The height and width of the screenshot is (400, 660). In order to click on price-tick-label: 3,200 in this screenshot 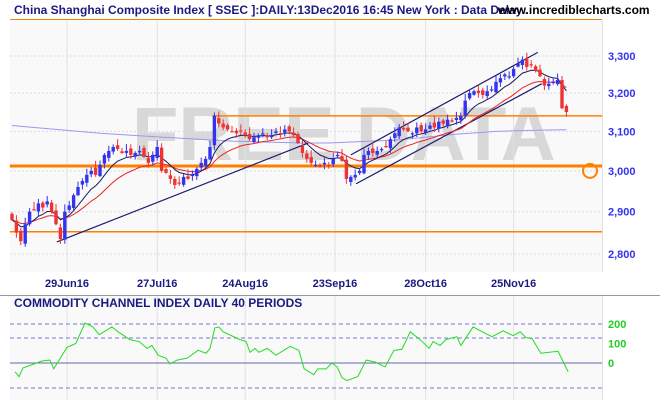, I will do `click(622, 94)`.